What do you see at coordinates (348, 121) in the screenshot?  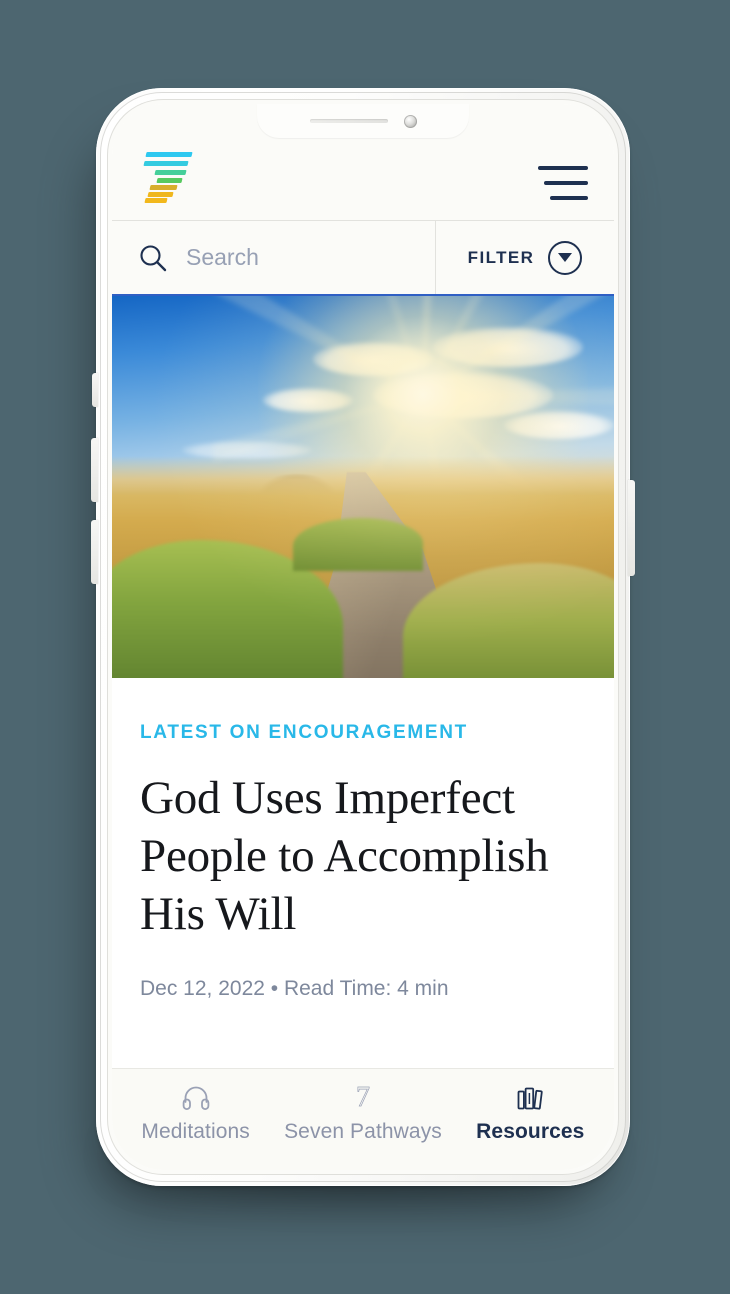 I see `earpiece-speaker` at bounding box center [348, 121].